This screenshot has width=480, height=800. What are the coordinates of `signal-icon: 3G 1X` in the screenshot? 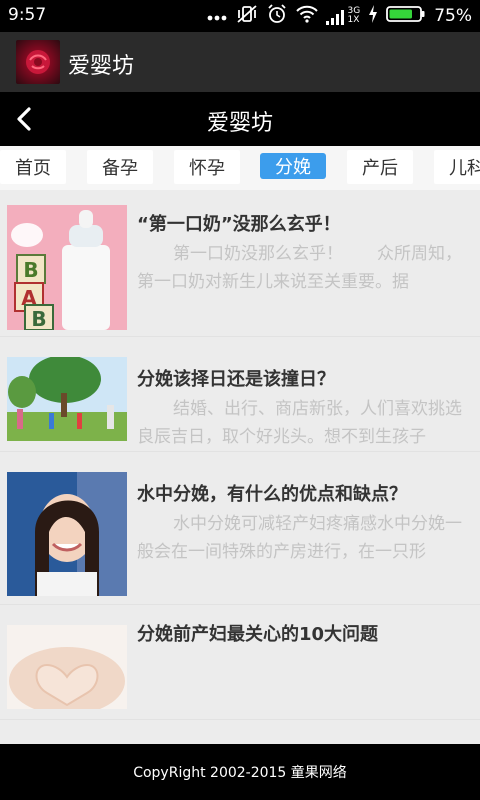 It's located at (342, 16).